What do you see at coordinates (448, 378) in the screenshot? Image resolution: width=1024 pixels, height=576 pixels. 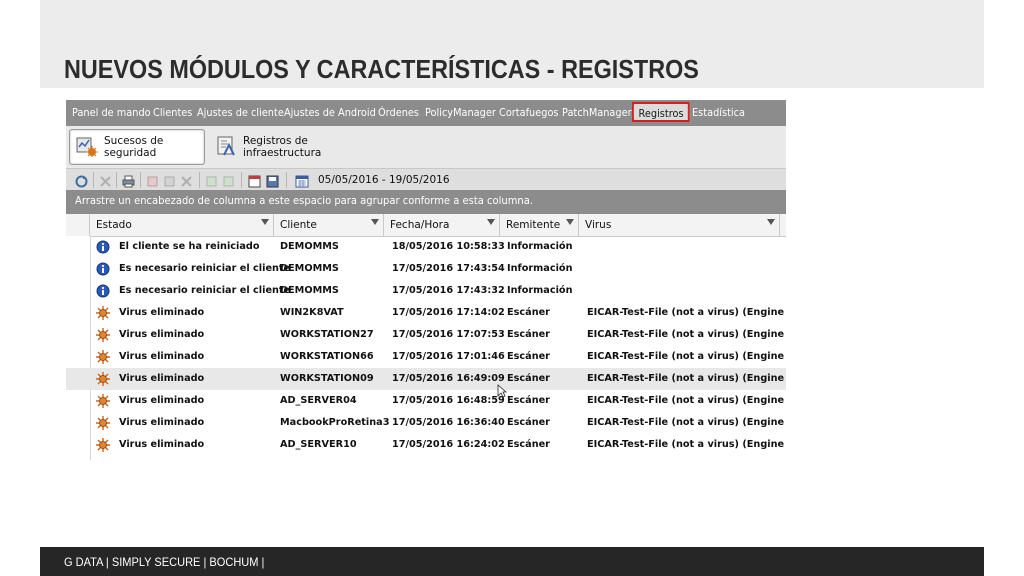 I see `cell-fecha: 17/05/2016 16:49:09` at bounding box center [448, 378].